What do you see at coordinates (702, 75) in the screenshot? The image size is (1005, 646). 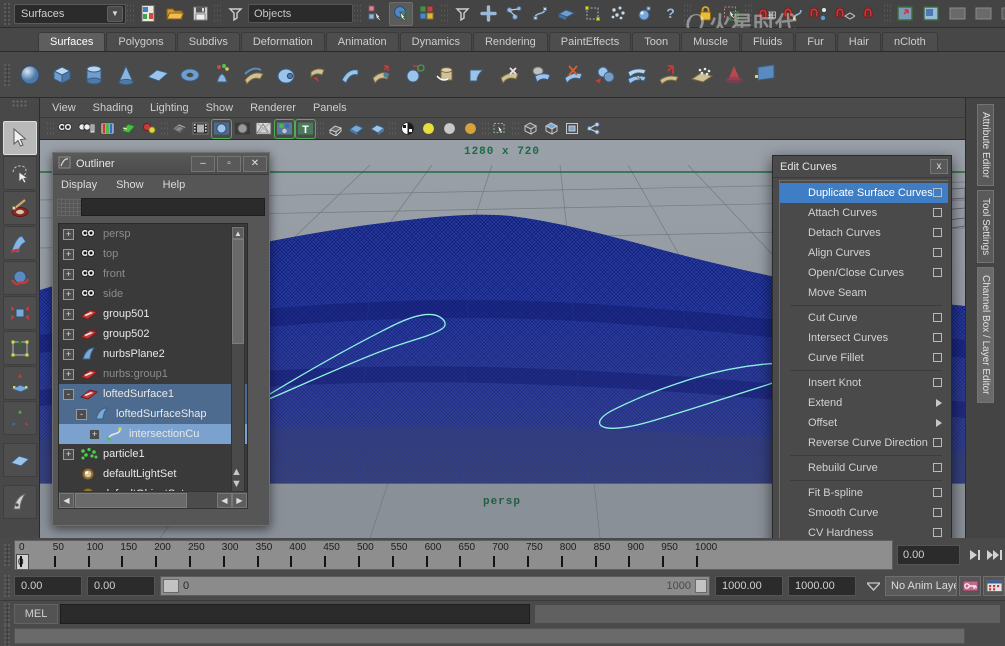 I see `sculpt-geometry-icon` at bounding box center [702, 75].